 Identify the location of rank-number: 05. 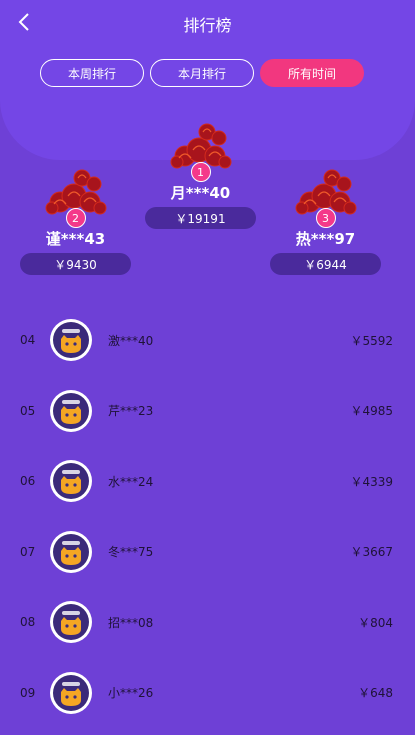
(28, 410).